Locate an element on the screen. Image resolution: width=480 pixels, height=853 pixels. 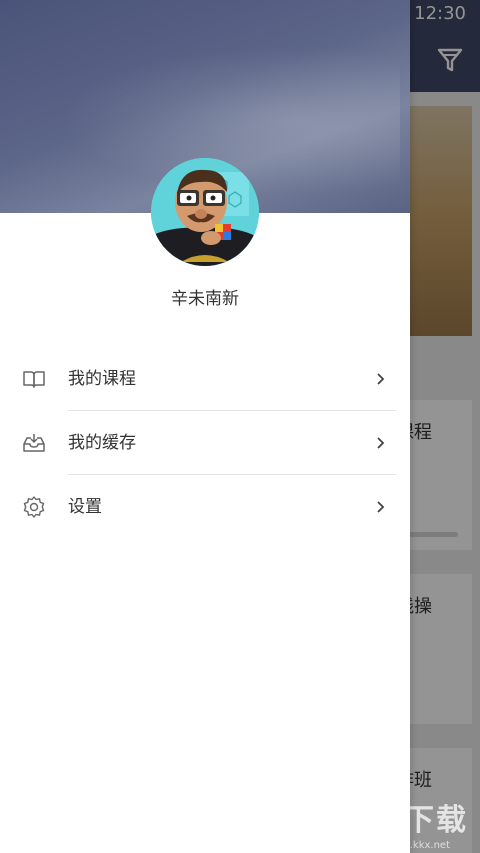
gear-icon is located at coordinates (34, 507).